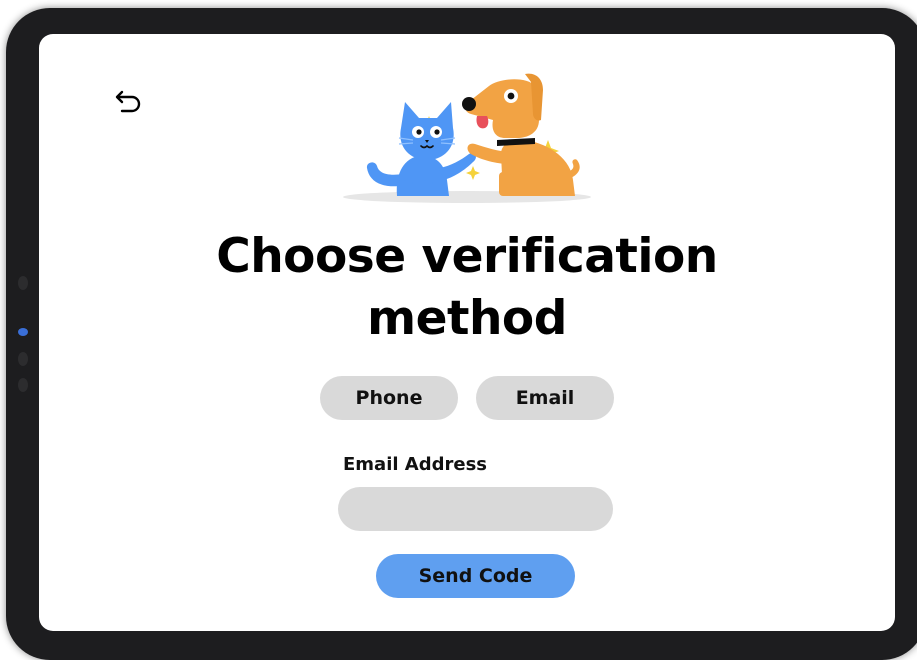 Image resolution: width=917 pixels, height=660 pixels. Describe the element at coordinates (538, 167) in the screenshot. I see `dog-body` at that location.